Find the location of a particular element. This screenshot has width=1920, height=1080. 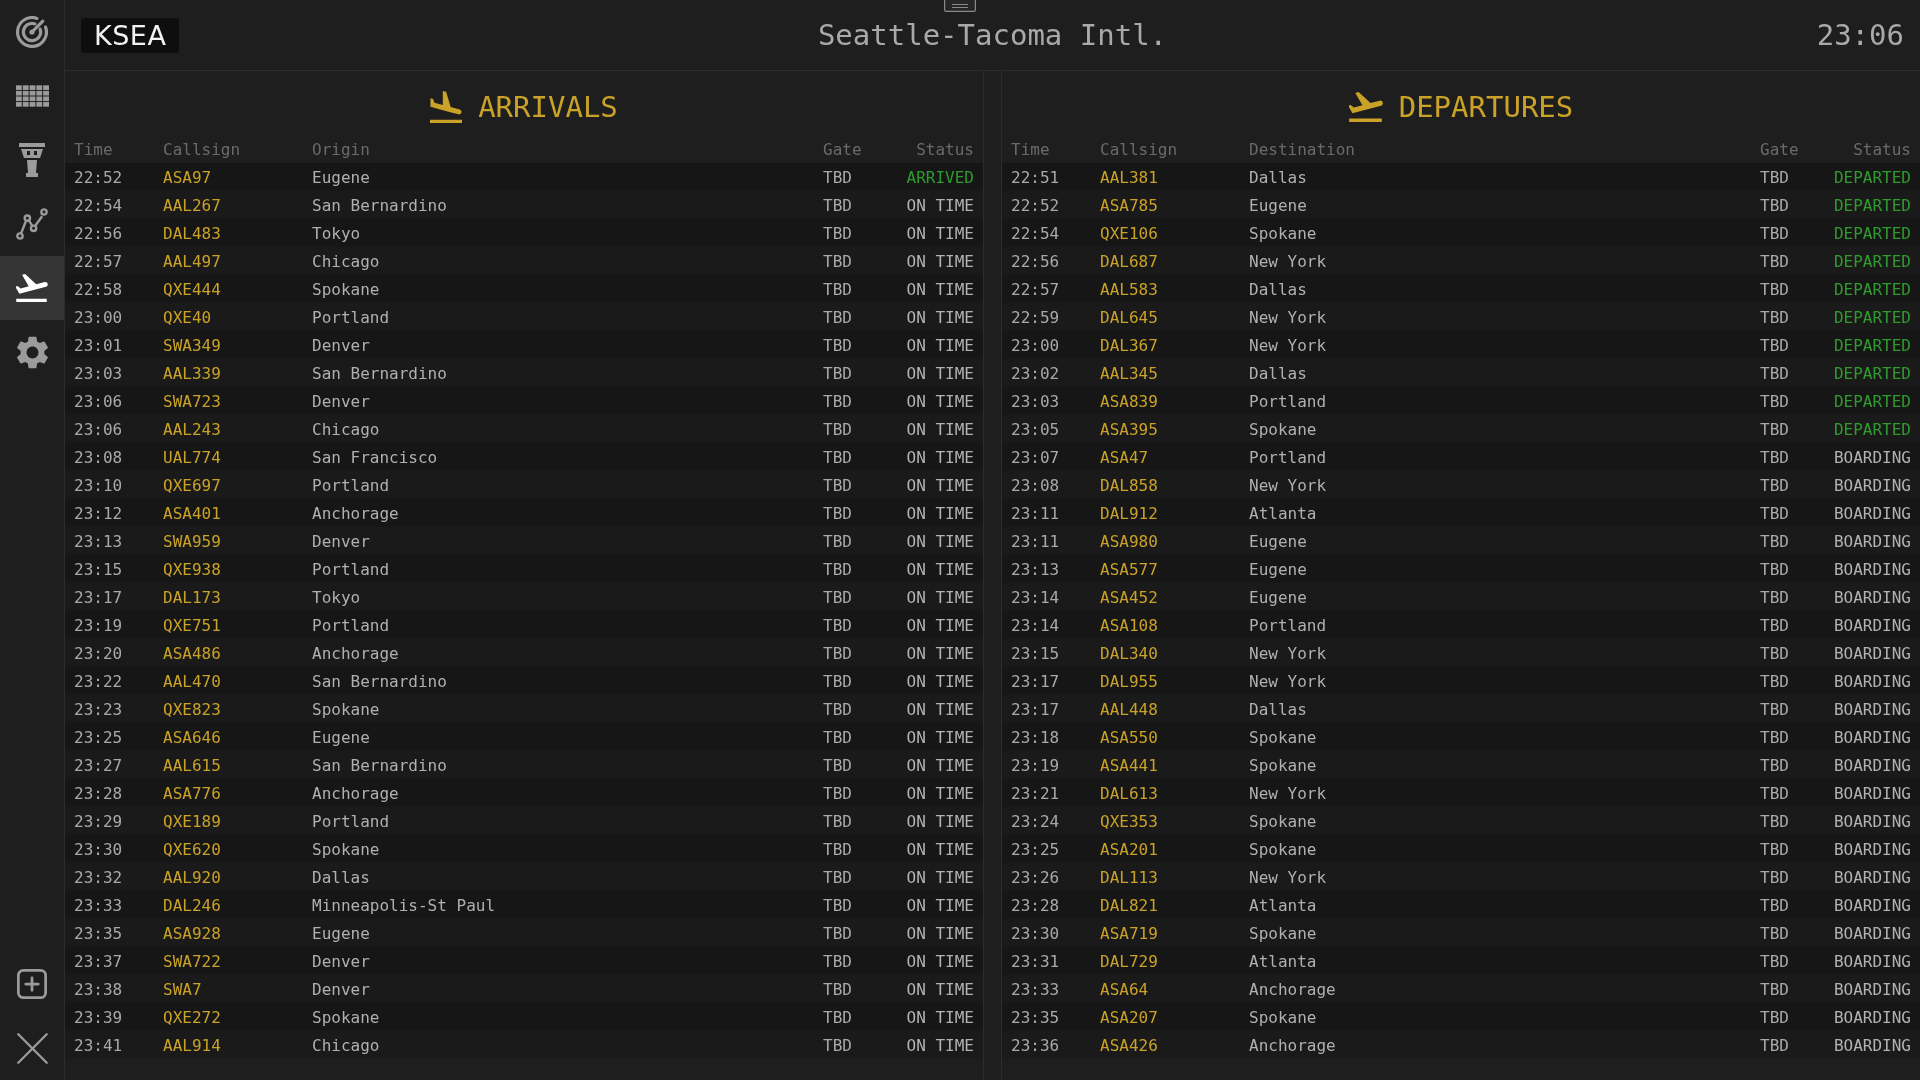

time-cell: 22:54 is located at coordinates (98, 205).